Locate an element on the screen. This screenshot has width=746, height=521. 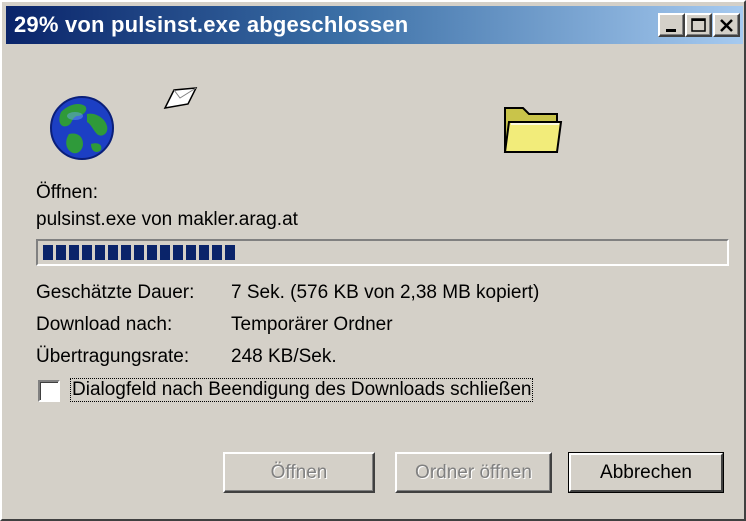
open-button-label: Öffnen is located at coordinates (299, 472).